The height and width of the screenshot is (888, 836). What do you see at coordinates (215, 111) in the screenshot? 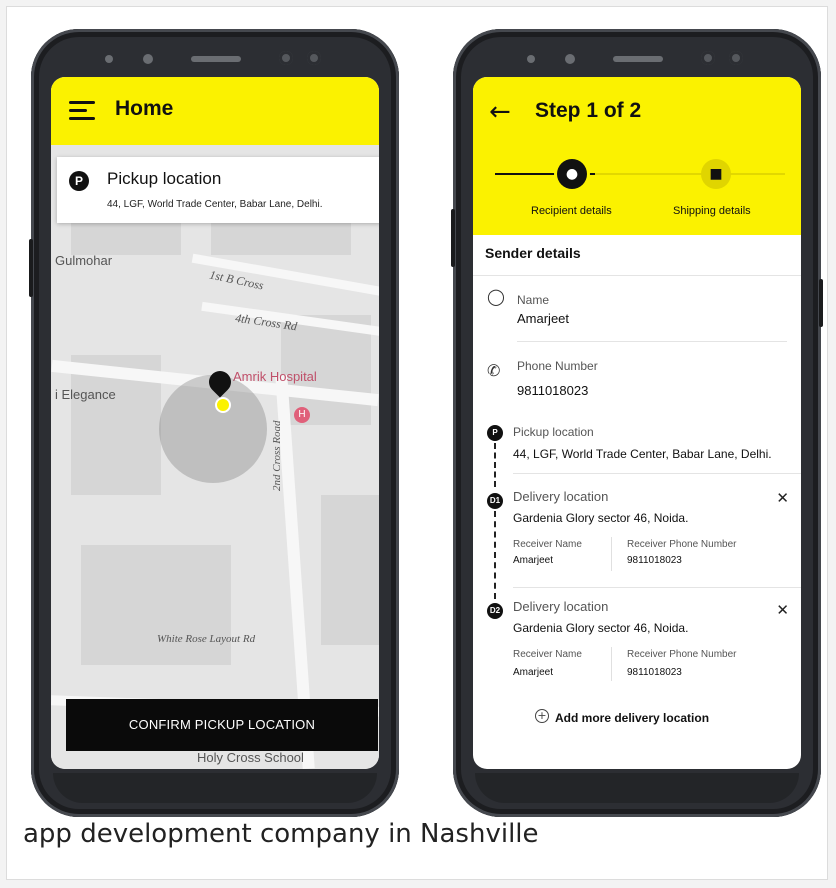
I see `app-header: Home` at bounding box center [215, 111].